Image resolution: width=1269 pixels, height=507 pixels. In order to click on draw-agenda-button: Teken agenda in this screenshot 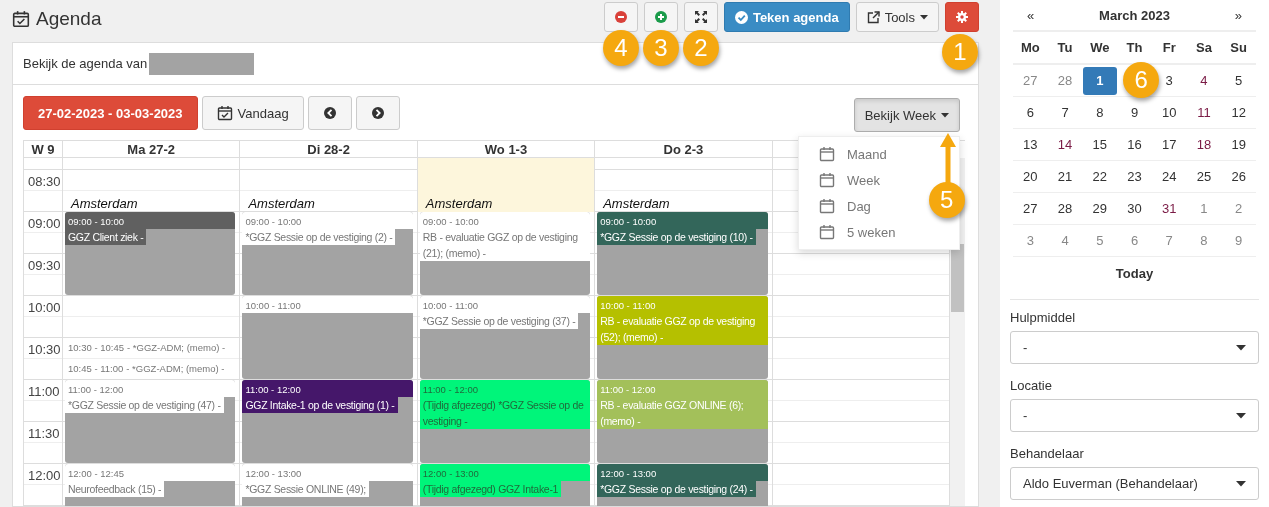, I will do `click(786, 17)`.